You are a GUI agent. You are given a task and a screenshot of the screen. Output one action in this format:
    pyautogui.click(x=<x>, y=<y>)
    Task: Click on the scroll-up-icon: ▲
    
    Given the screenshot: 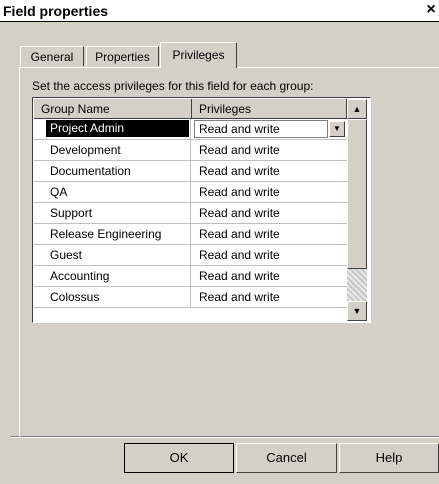 What is the action you would take?
    pyautogui.click(x=357, y=109)
    